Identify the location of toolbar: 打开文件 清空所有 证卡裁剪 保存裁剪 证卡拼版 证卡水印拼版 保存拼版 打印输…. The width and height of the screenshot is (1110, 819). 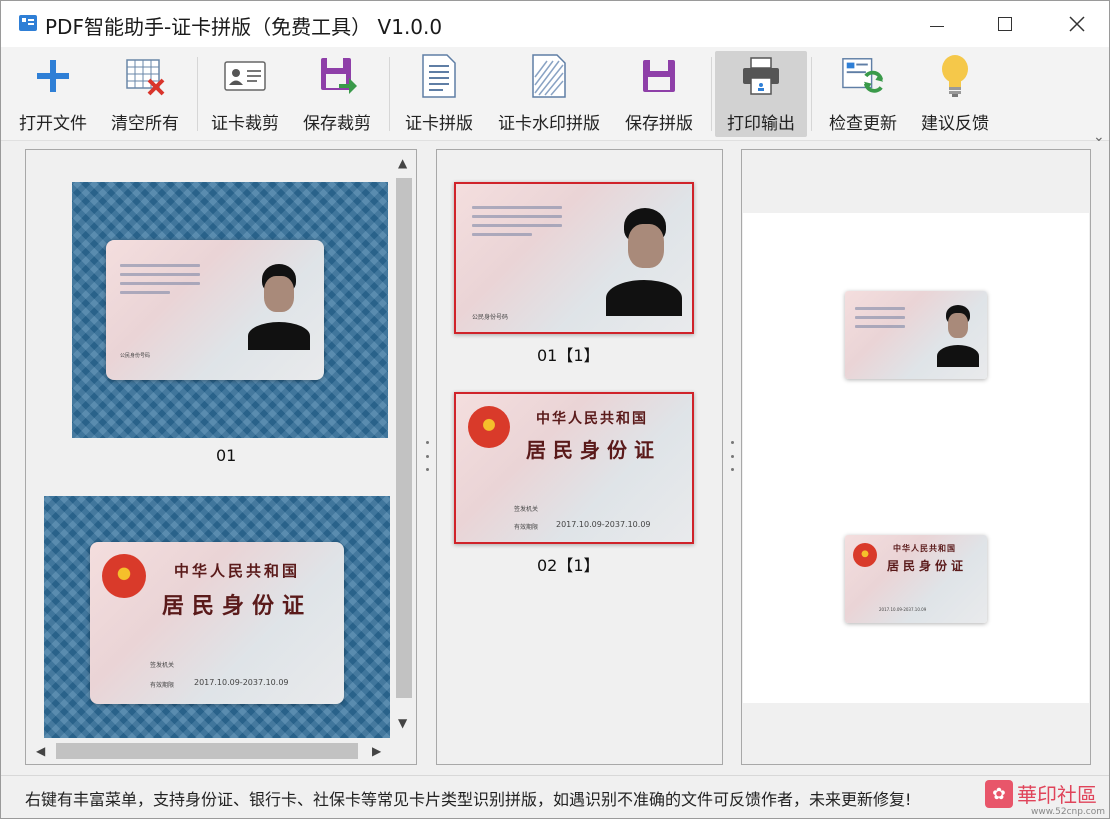
(555, 96).